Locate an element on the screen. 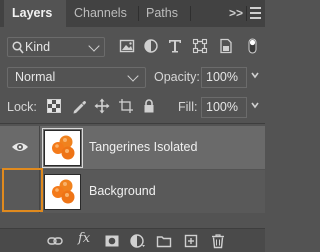 Image resolution: width=320 pixels, height=252 pixels. divider is located at coordinates (132, 123).